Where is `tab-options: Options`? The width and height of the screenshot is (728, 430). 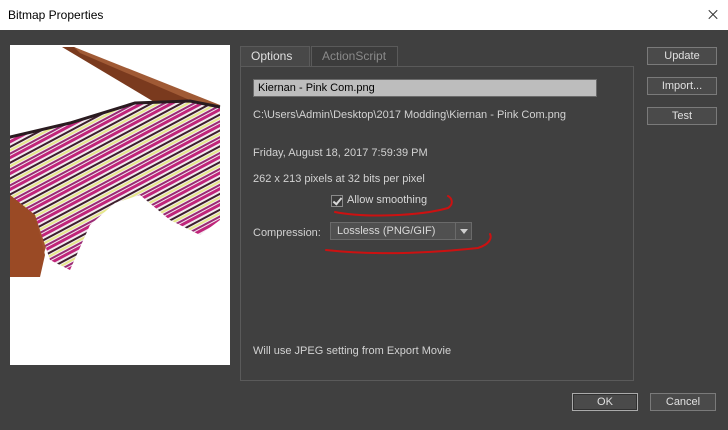
tab-options: Options is located at coordinates (275, 56).